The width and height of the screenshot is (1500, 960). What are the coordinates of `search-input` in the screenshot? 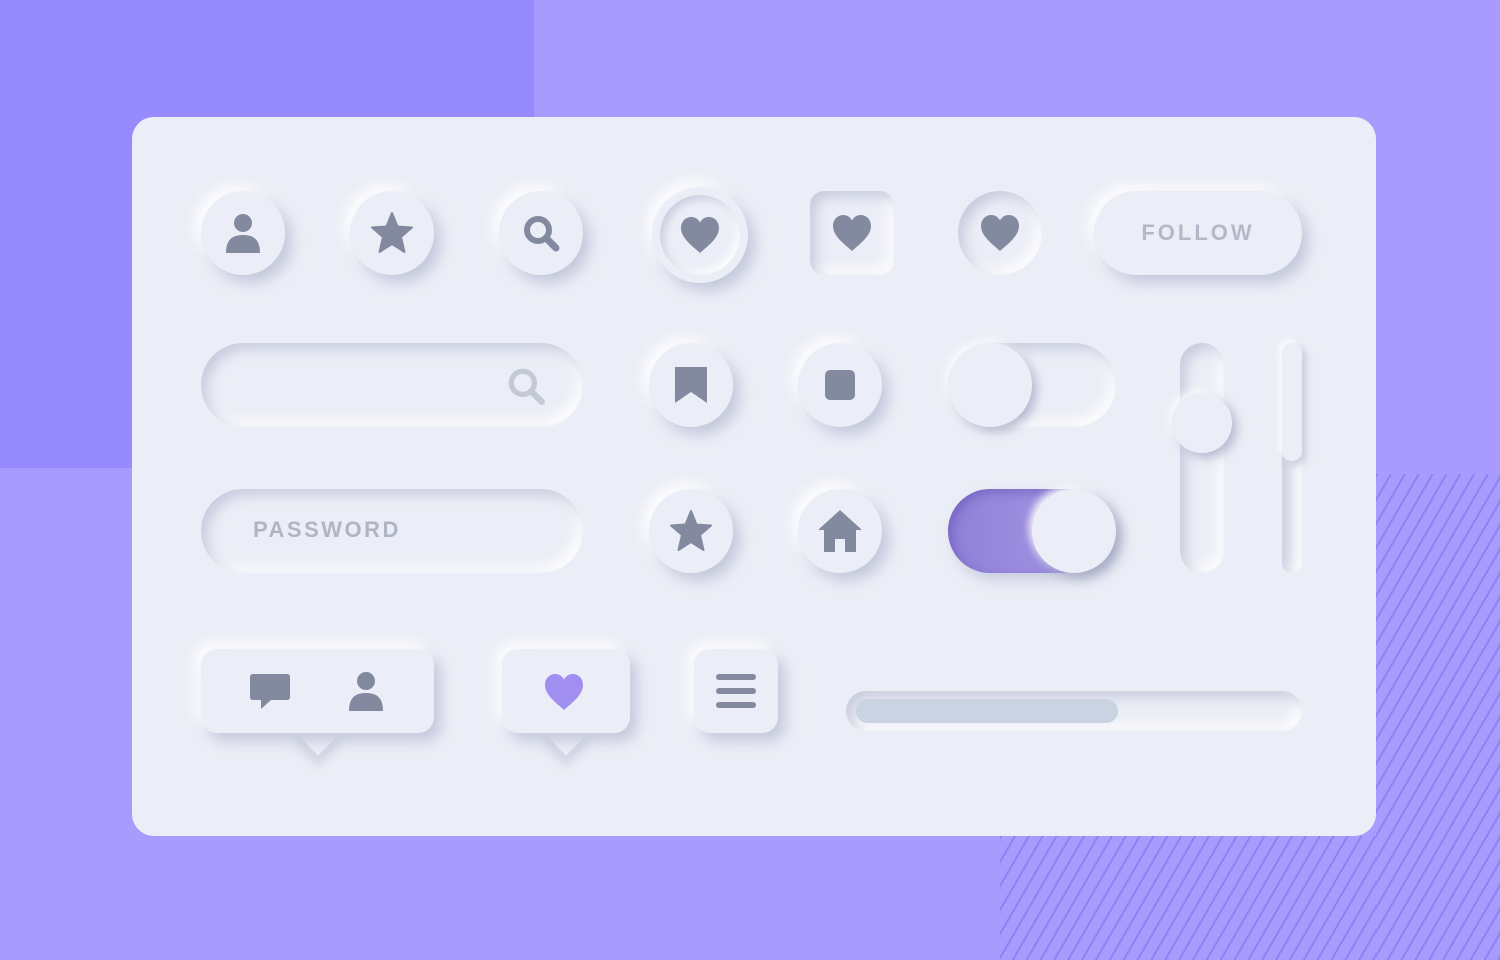 It's located at (392, 385).